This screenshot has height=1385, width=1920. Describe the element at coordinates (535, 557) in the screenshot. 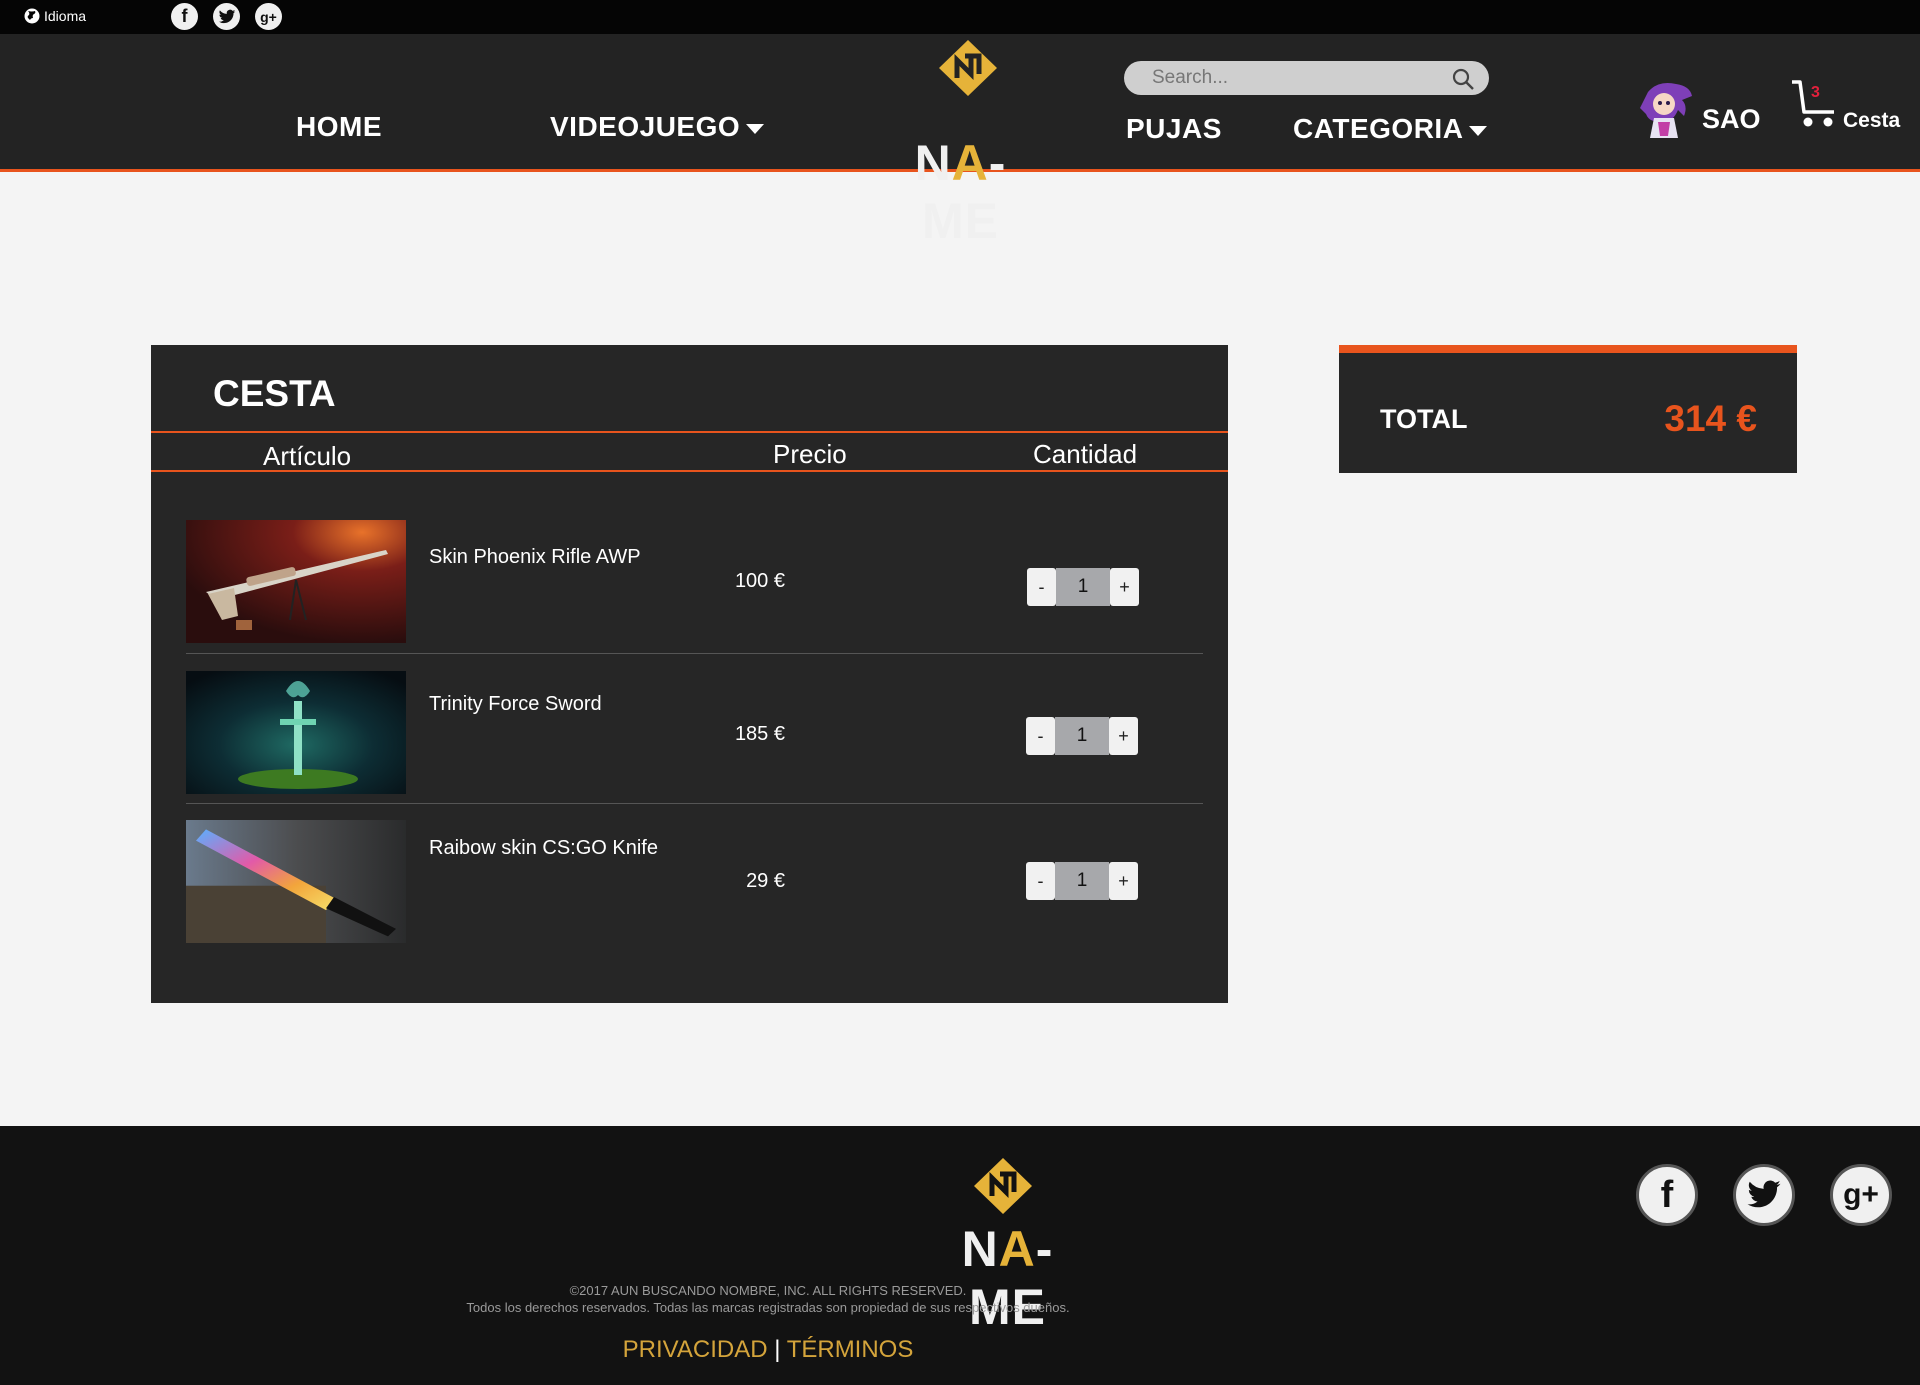

I see `item-name: Skin Phoenix Rifle AWP` at that location.